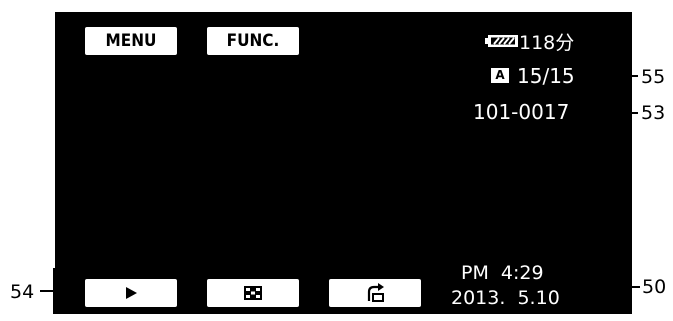 The height and width of the screenshot is (321, 673). I want to click on play-icon, so click(131, 293).